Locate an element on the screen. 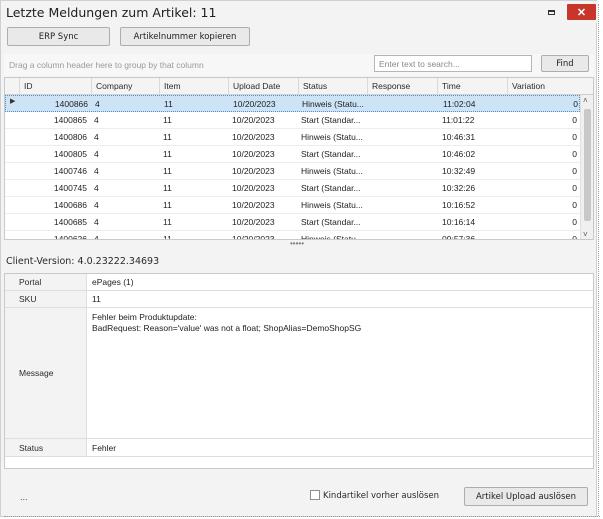 The image size is (603, 519). column-header-response: Response is located at coordinates (402, 86).